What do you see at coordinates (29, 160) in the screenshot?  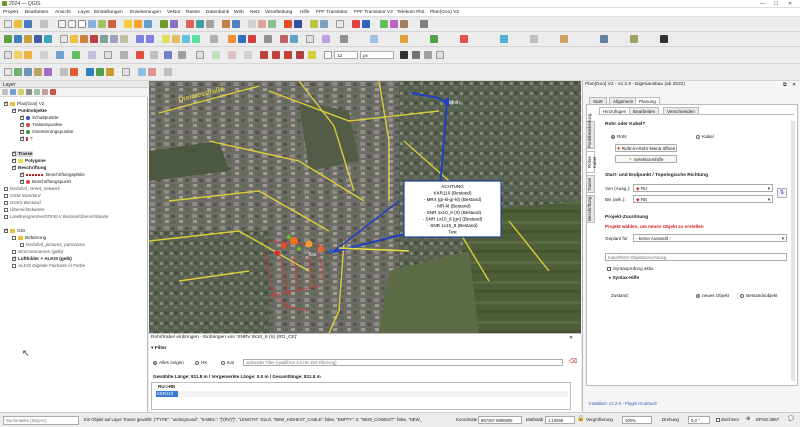 I see `layer-item: Polygone` at bounding box center [29, 160].